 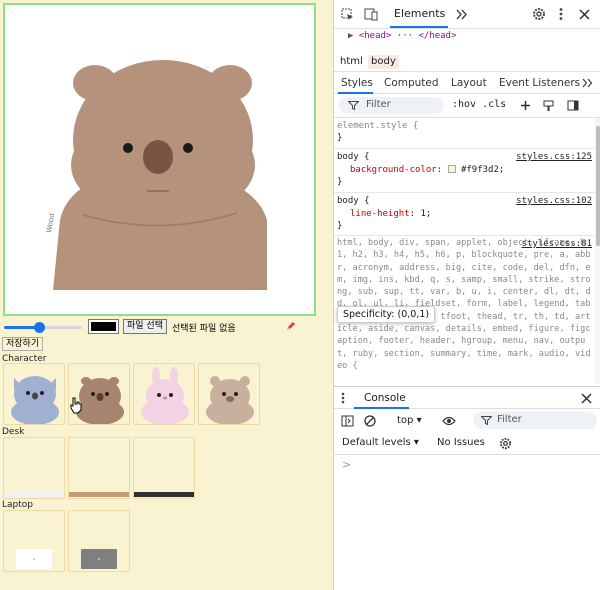 I want to click on character-tile-wombat, so click(x=99, y=394).